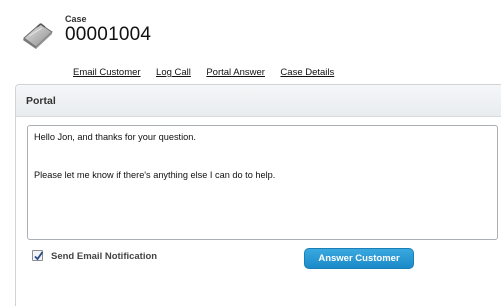 Image resolution: width=501 pixels, height=306 pixels. I want to click on case-number-title: 00001004, so click(108, 34).